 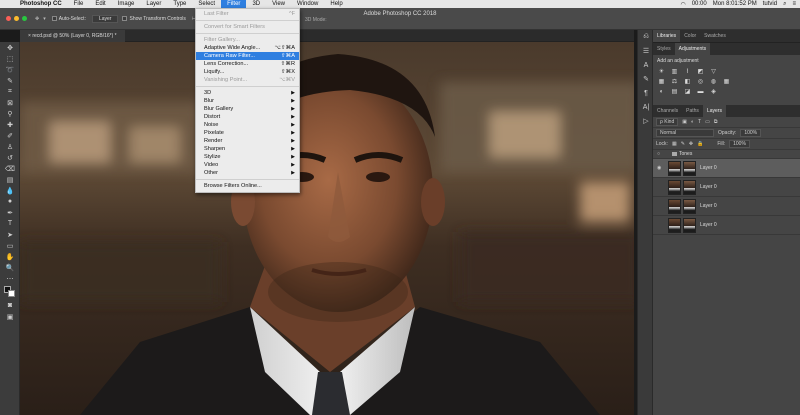 I want to click on layer-row-selected: ◉ Layer 0, so click(x=726, y=168).